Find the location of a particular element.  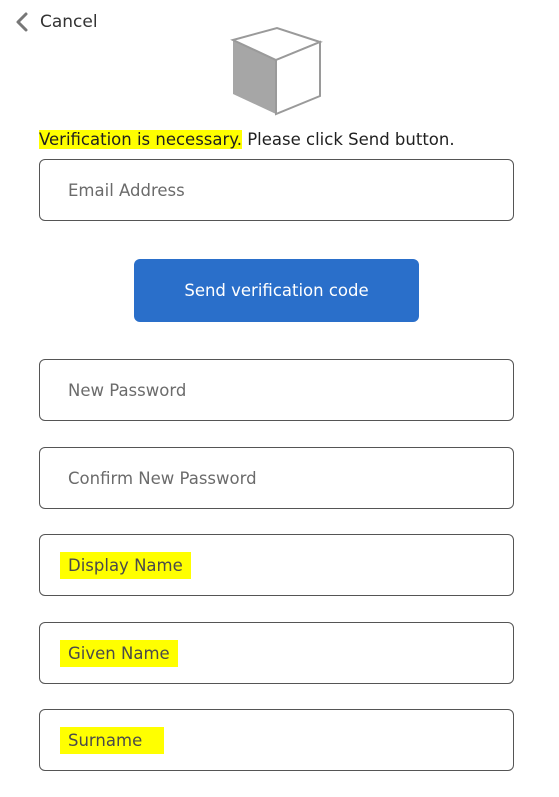

surname-input is located at coordinates (290, 740).